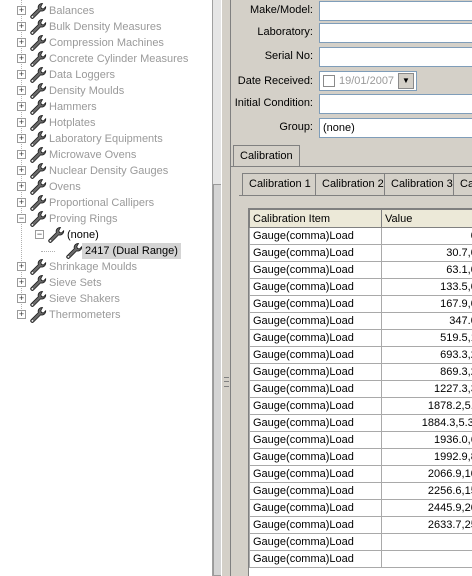 This screenshot has height=576, width=472. I want to click on date-received-picker: 19/01/2007 ▼, so click(368, 81).